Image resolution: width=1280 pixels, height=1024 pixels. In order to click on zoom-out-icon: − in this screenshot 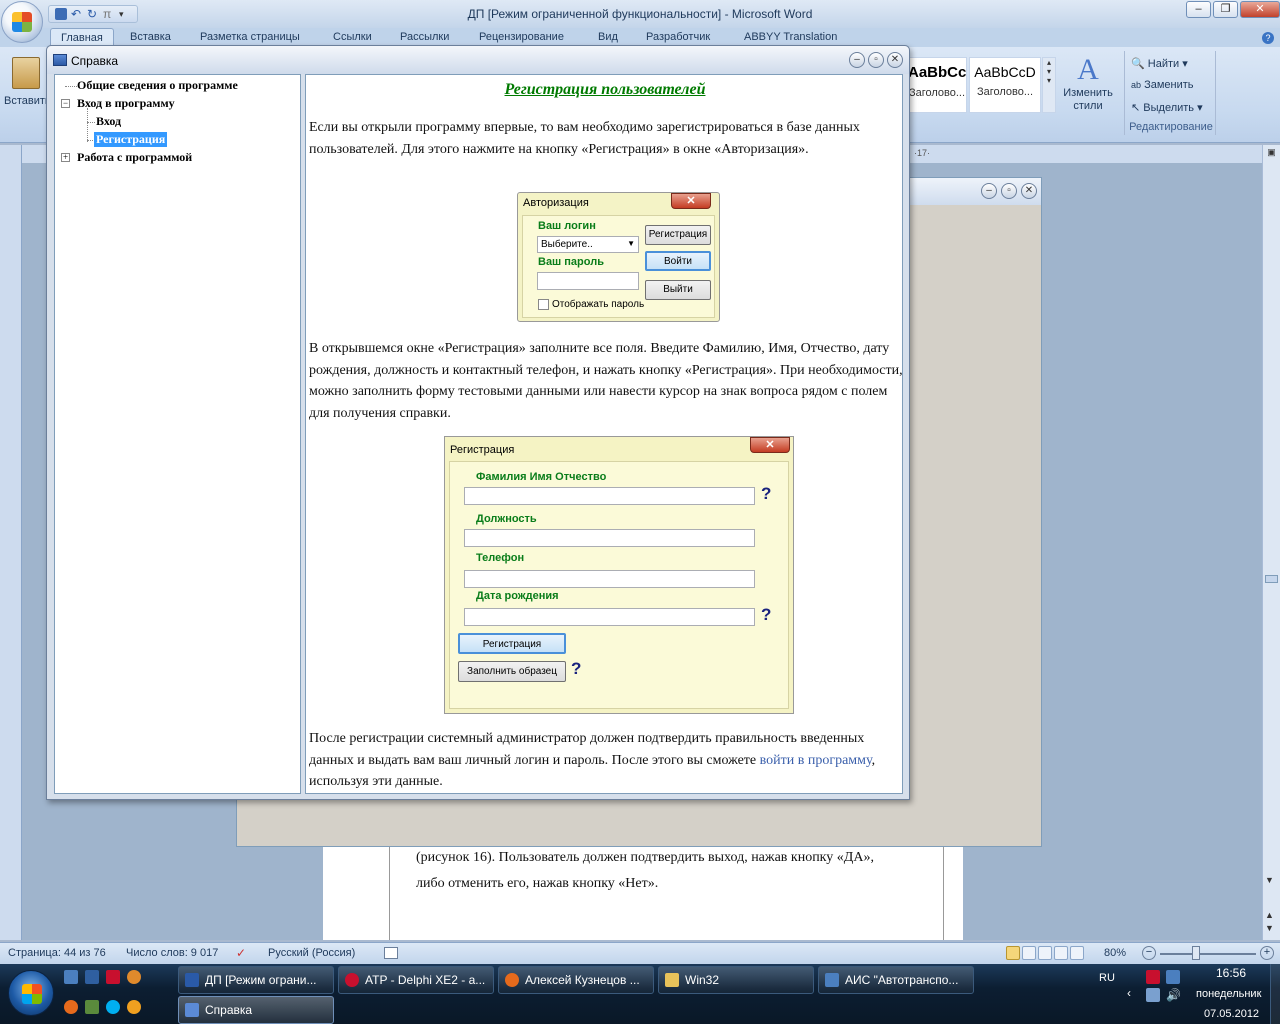, I will do `click(1149, 953)`.